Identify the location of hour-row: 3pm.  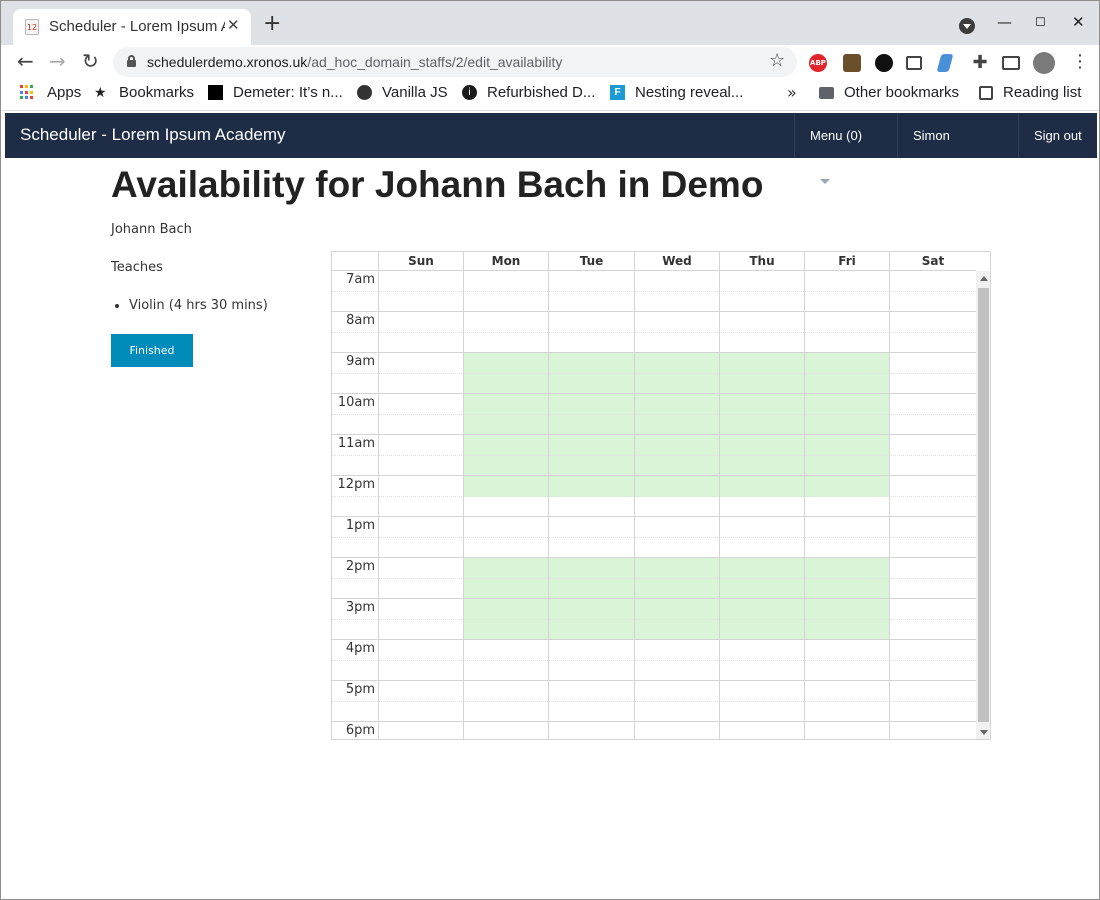
(654, 608).